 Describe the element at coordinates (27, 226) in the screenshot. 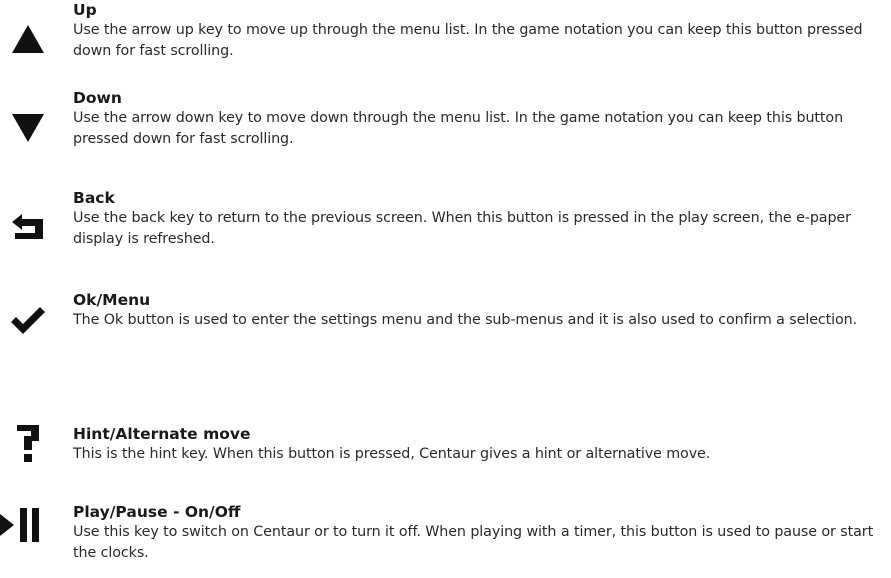

I see `back-arrow-icon` at that location.